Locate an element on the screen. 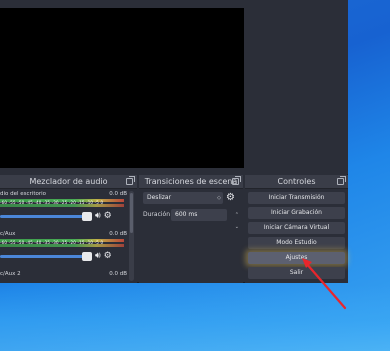 The width and height of the screenshot is (390, 351). controls-title: Controles is located at coordinates (296, 181).